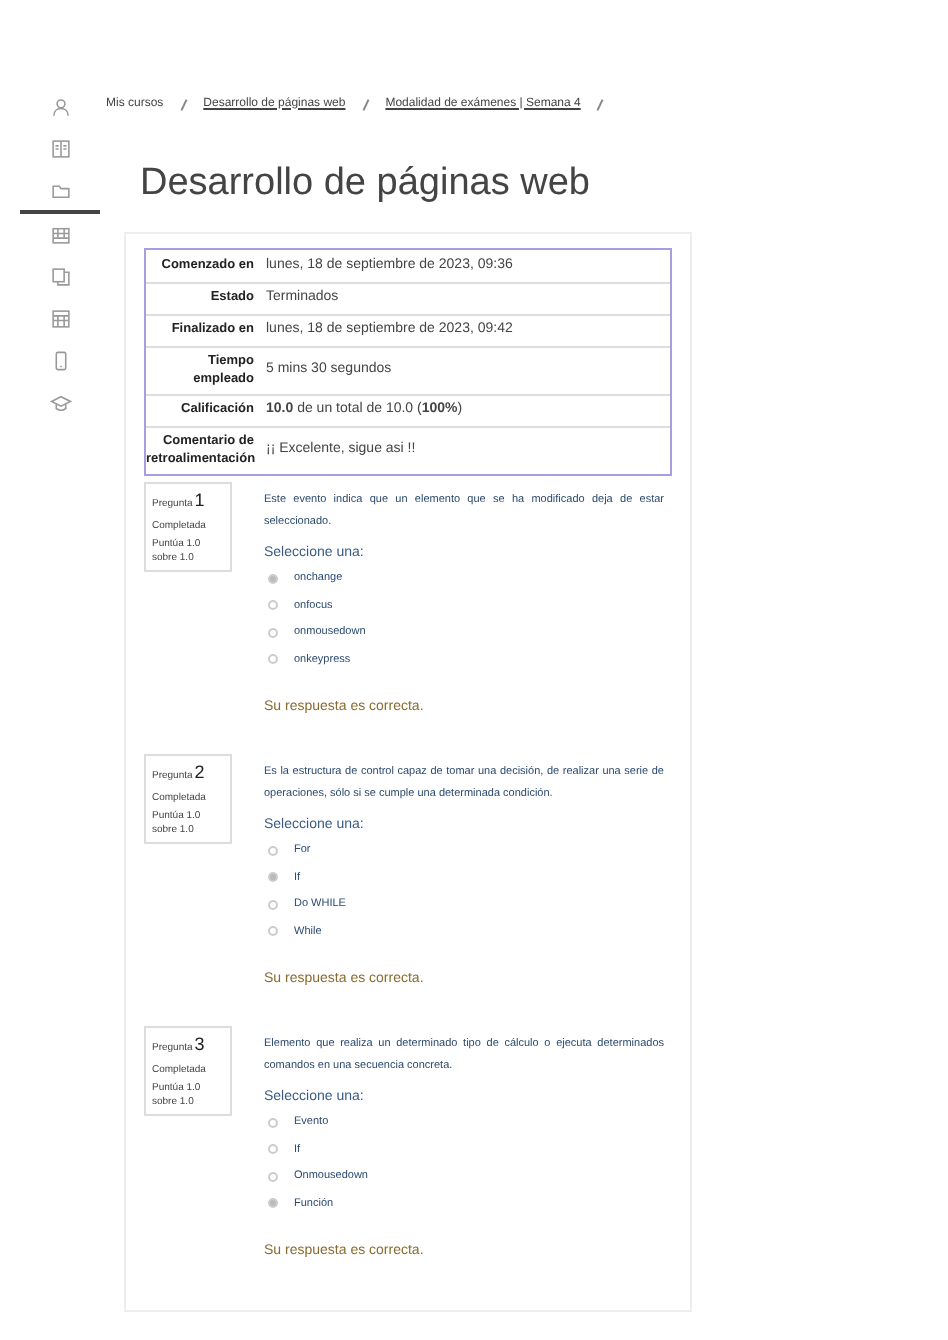  What do you see at coordinates (60, 403) in the screenshot?
I see `graduation-cap-icon` at bounding box center [60, 403].